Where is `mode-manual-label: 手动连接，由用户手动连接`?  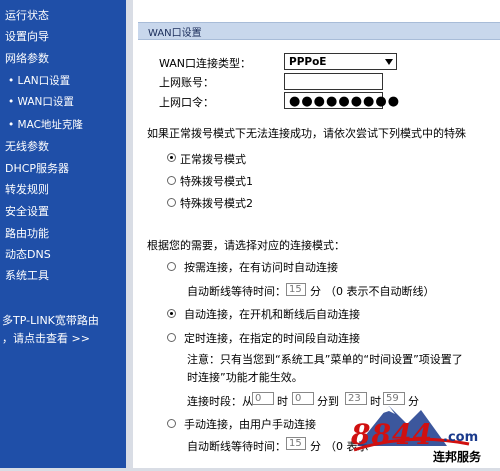
mode-manual-label: 手动连接，由用户手动连接 is located at coordinates (250, 424).